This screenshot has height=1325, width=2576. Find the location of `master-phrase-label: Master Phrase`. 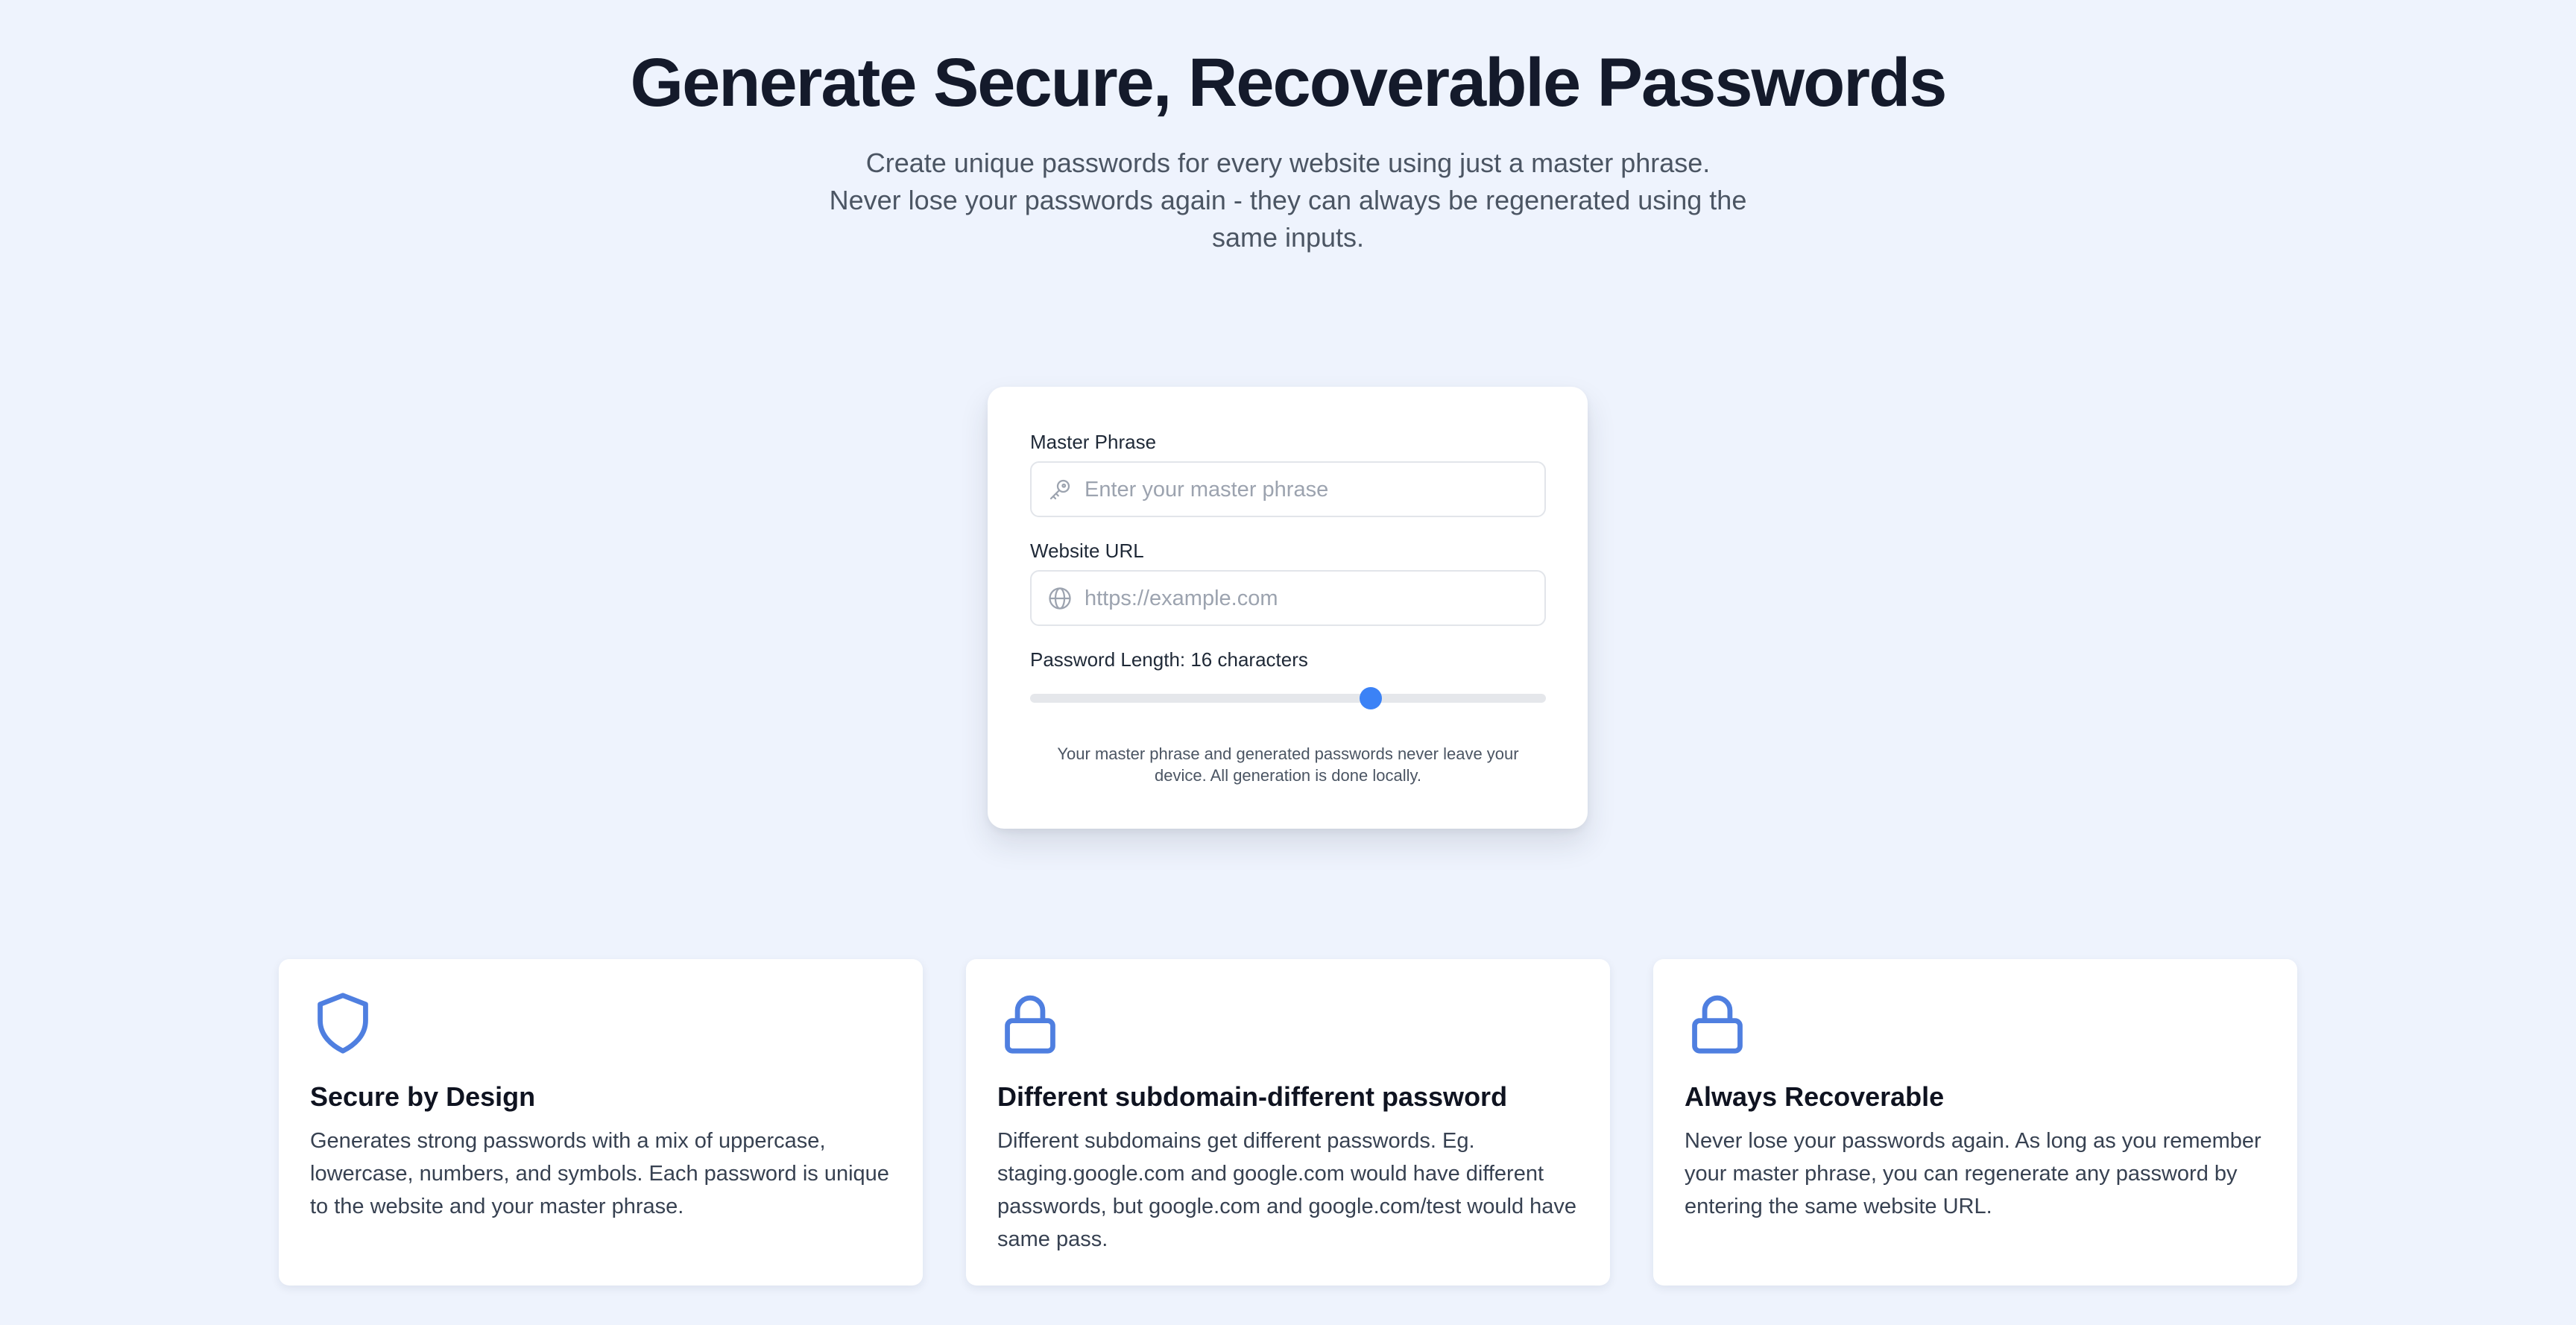

master-phrase-label: Master Phrase is located at coordinates (1093, 442).